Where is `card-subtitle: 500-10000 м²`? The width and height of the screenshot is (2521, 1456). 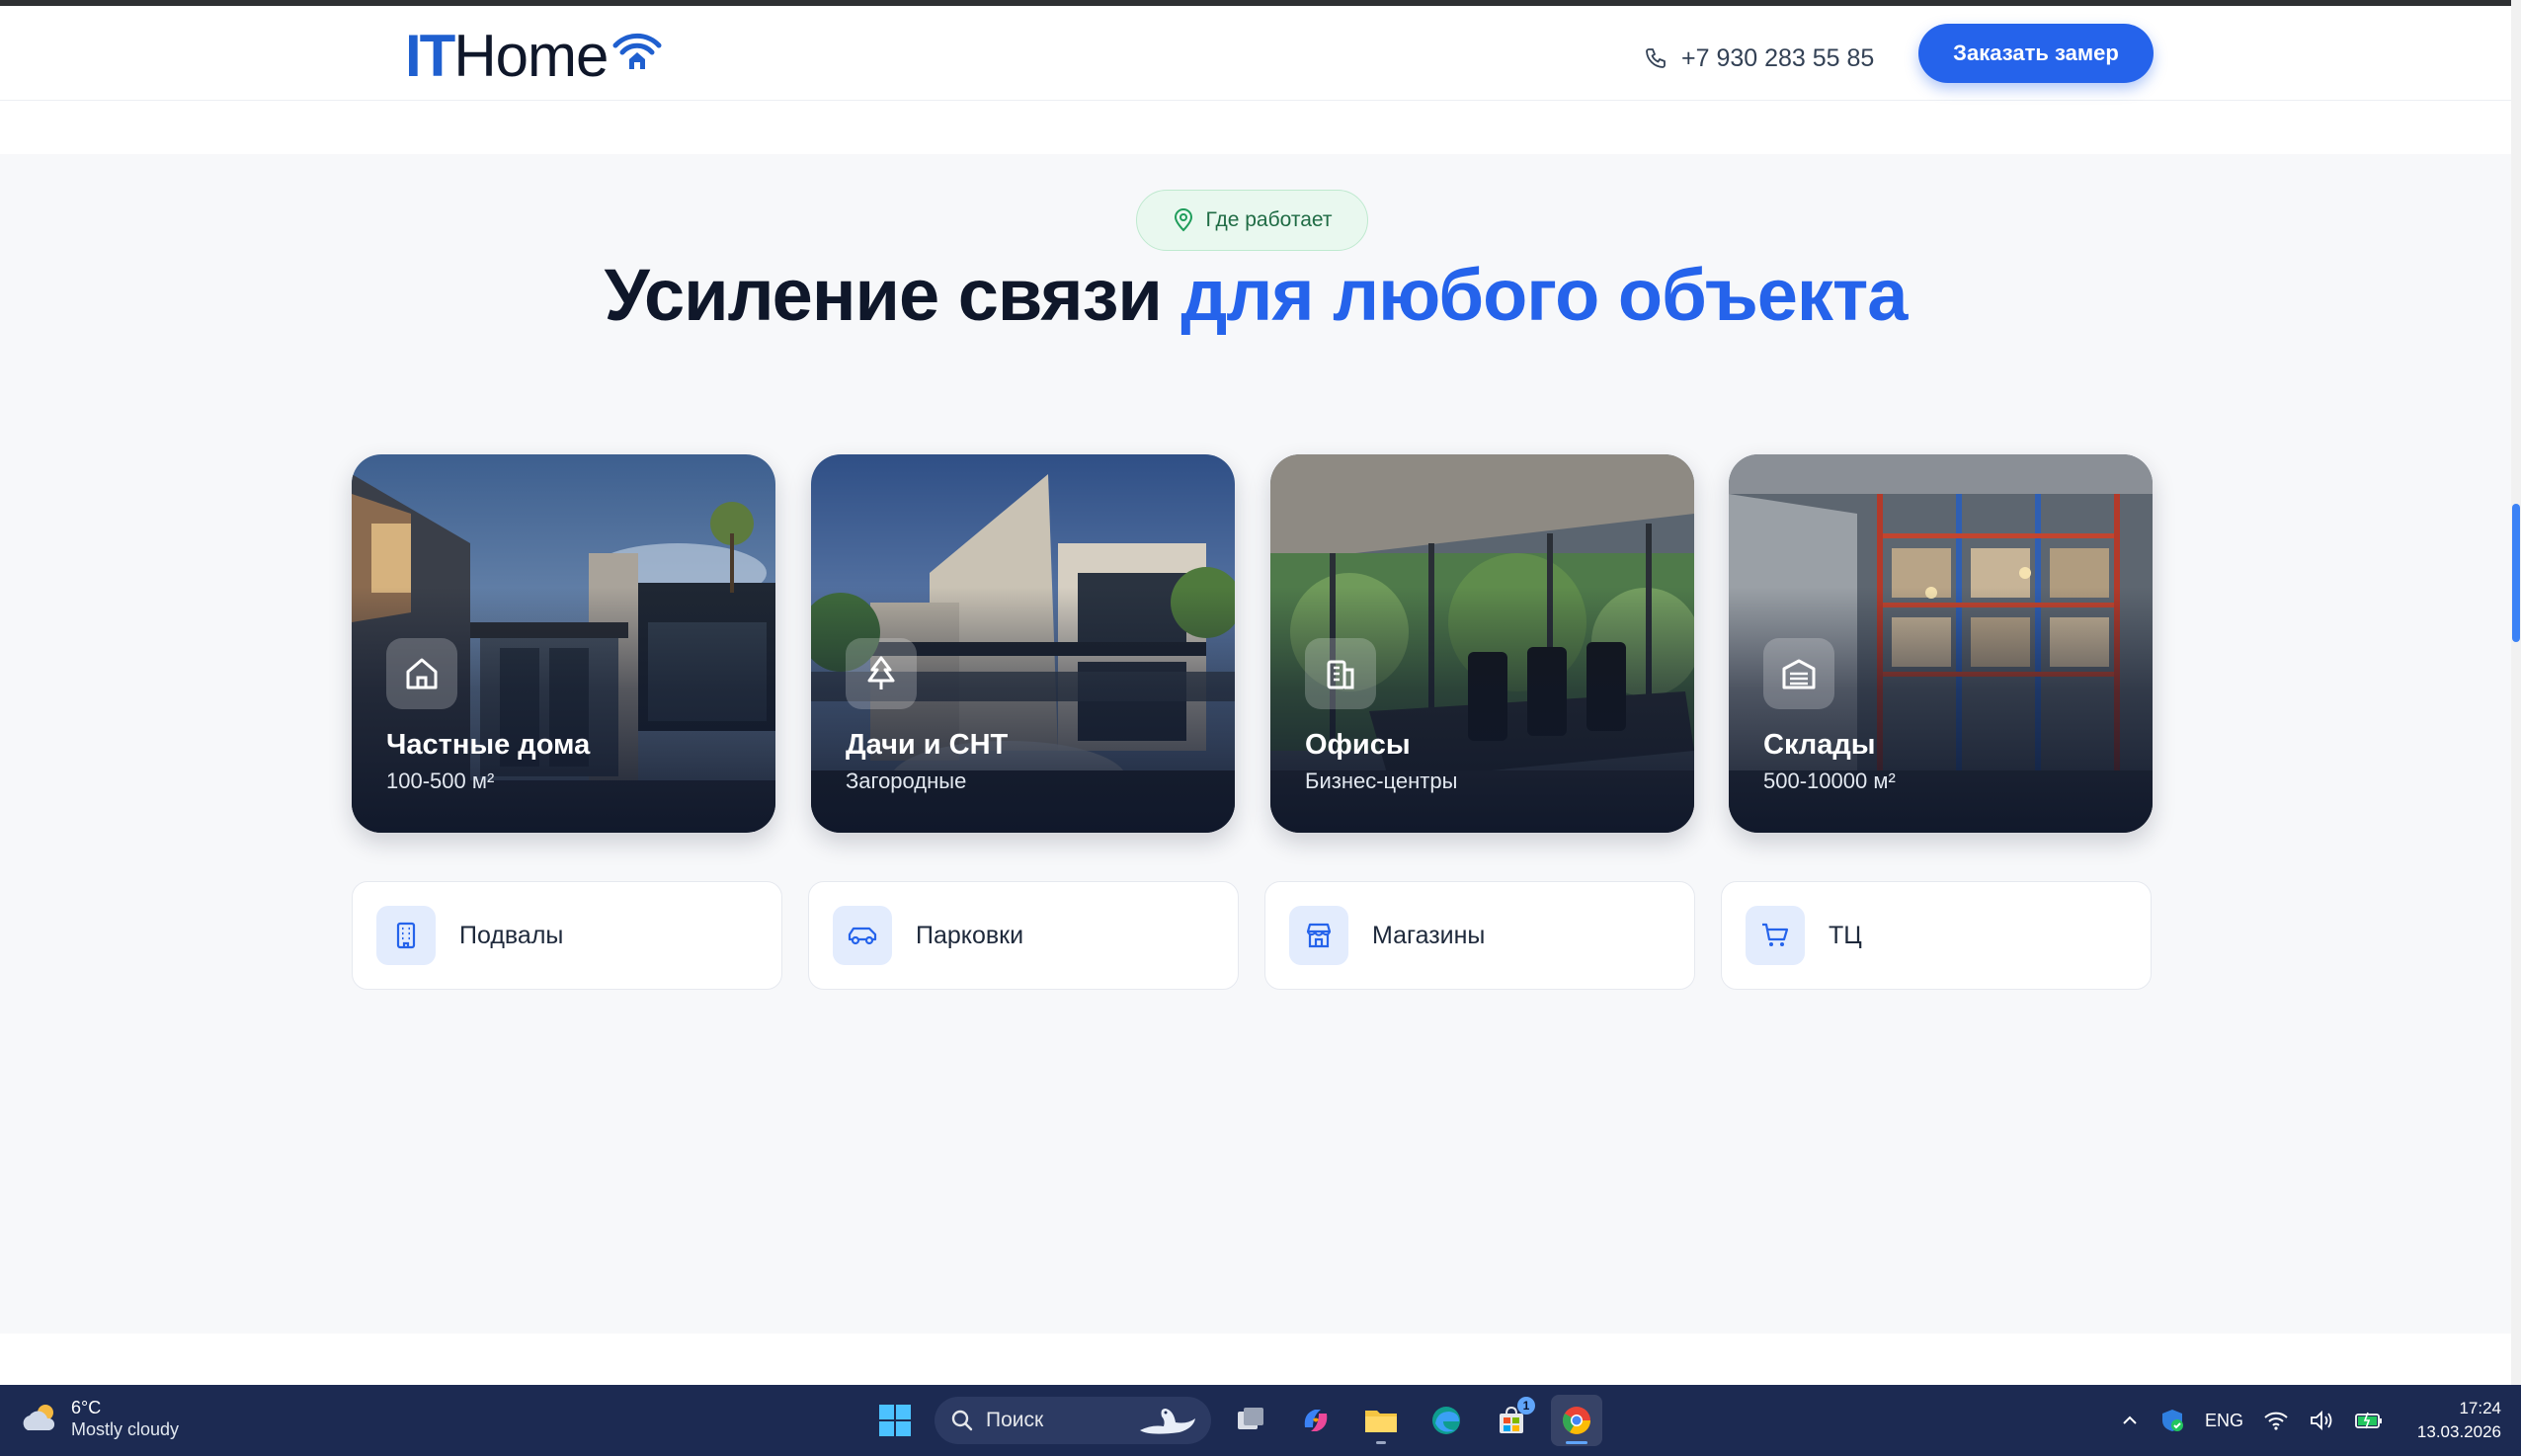 card-subtitle: 500-10000 м² is located at coordinates (1829, 780).